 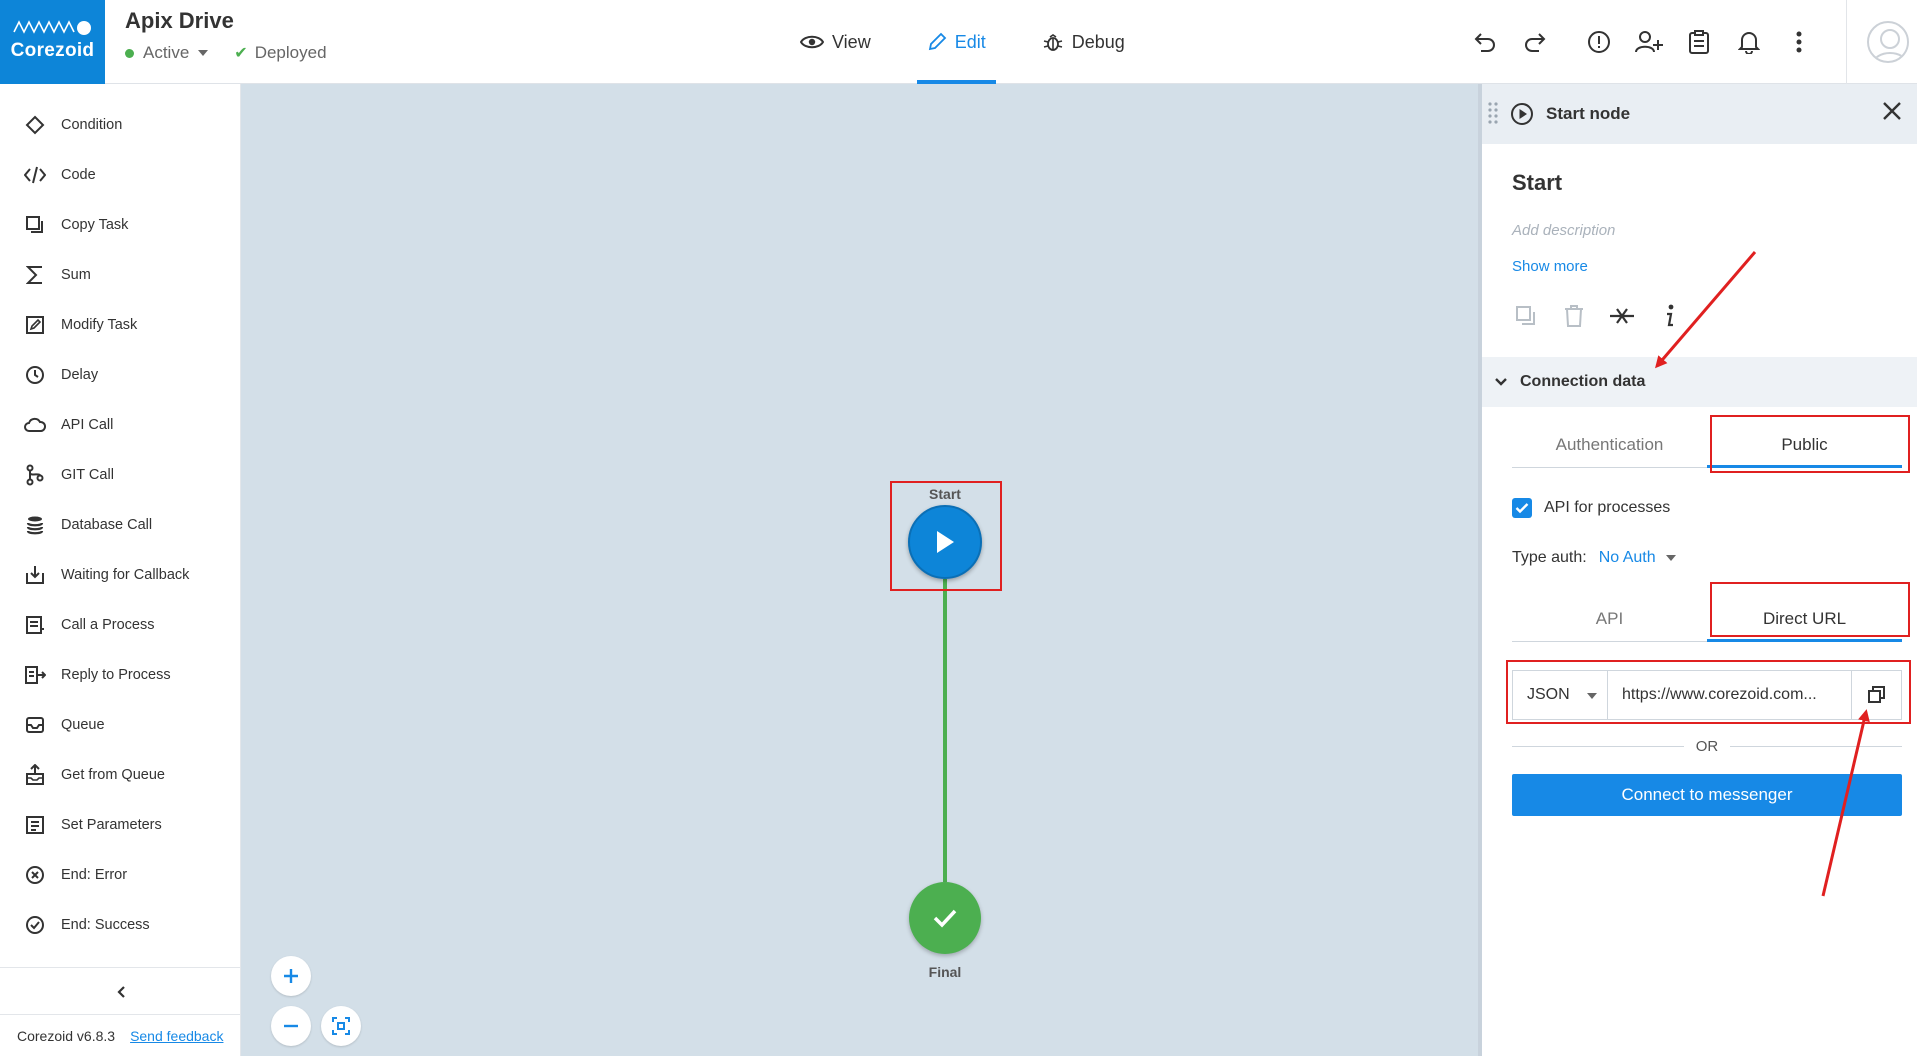 I want to click on connection-data-section: Connection data, so click(x=1699, y=382).